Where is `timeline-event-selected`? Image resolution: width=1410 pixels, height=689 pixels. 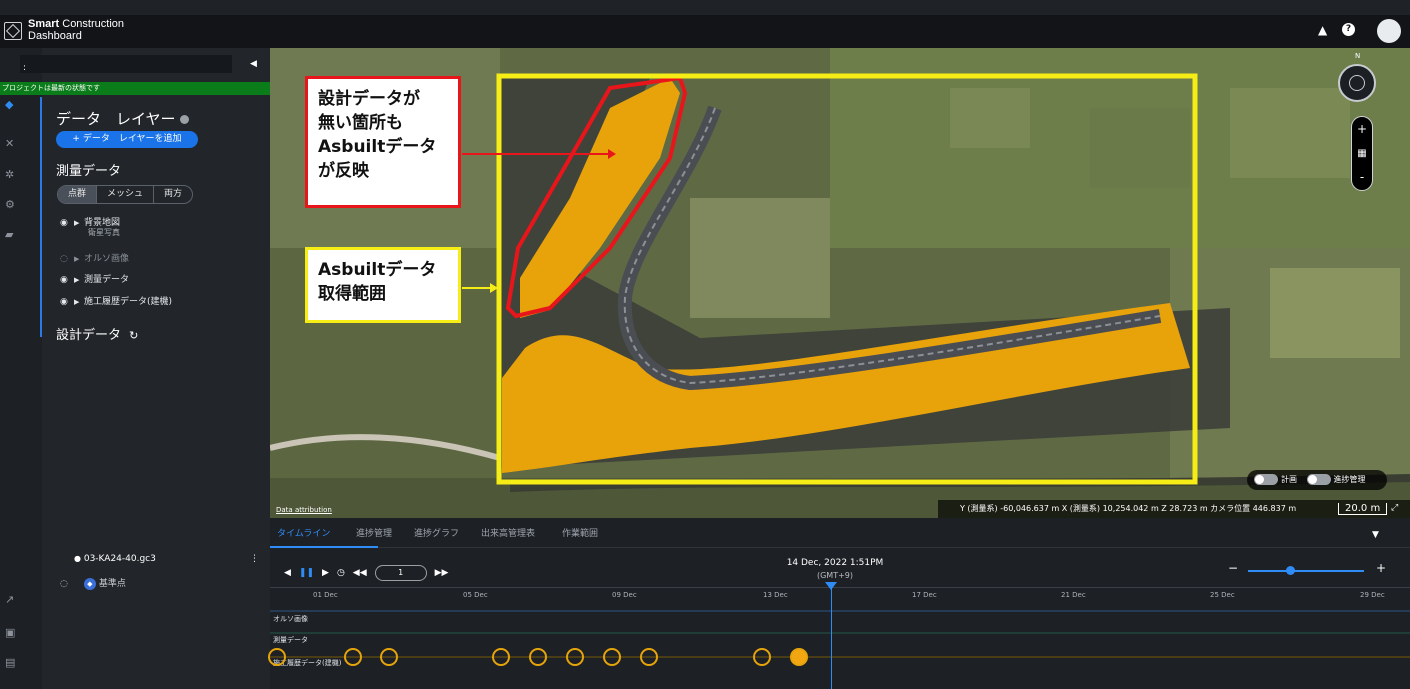 timeline-event-selected is located at coordinates (799, 657).